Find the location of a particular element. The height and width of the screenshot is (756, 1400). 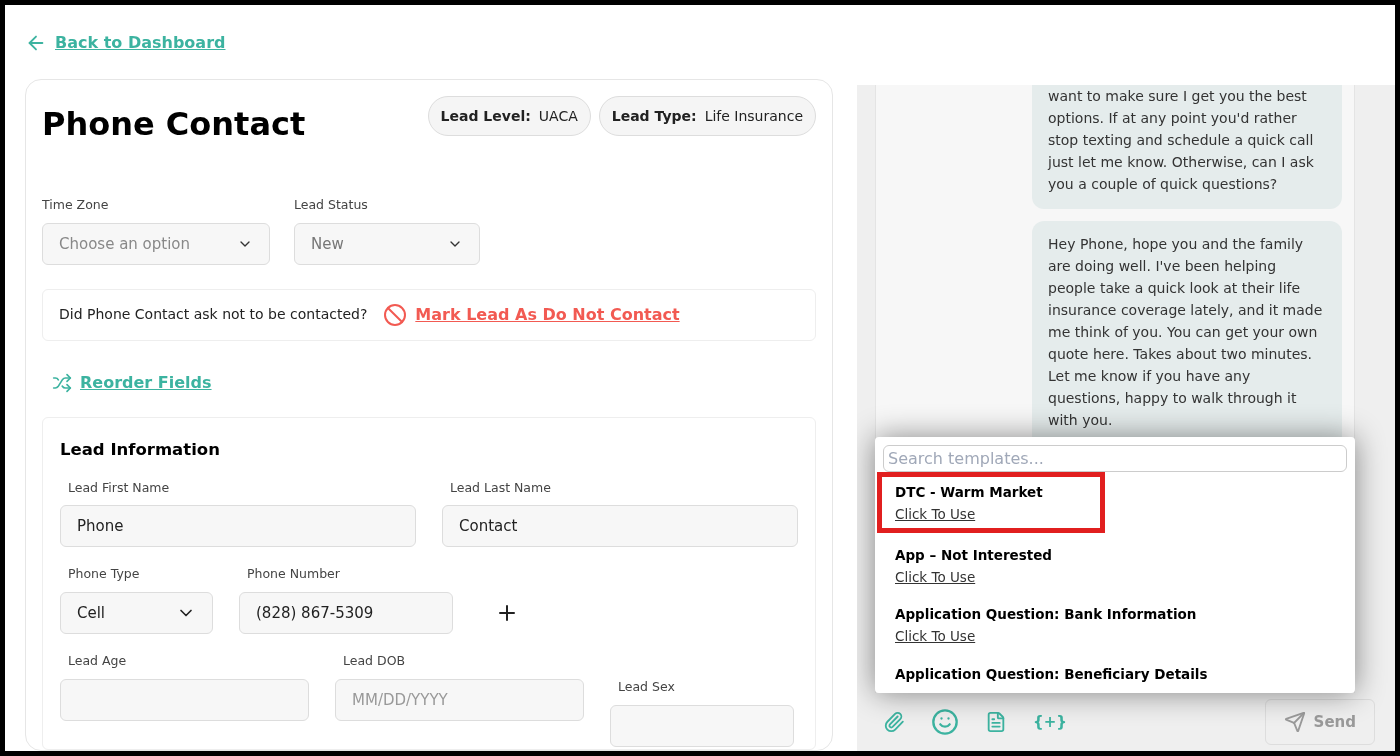

prohibited-icon is located at coordinates (395, 314).